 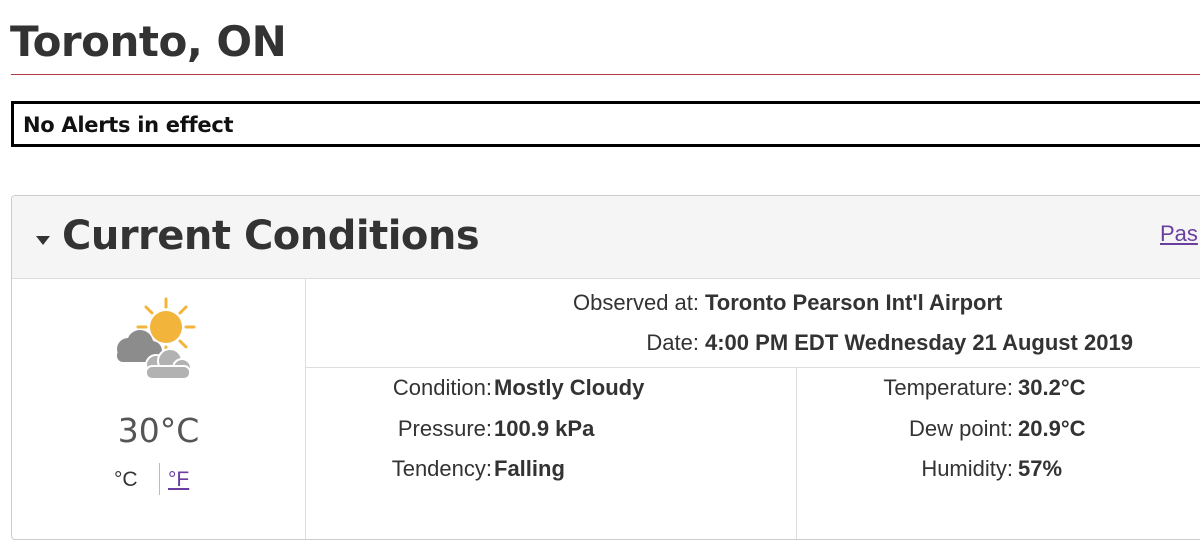 I want to click on temperature-label: Temperature:, so click(x=948, y=387).